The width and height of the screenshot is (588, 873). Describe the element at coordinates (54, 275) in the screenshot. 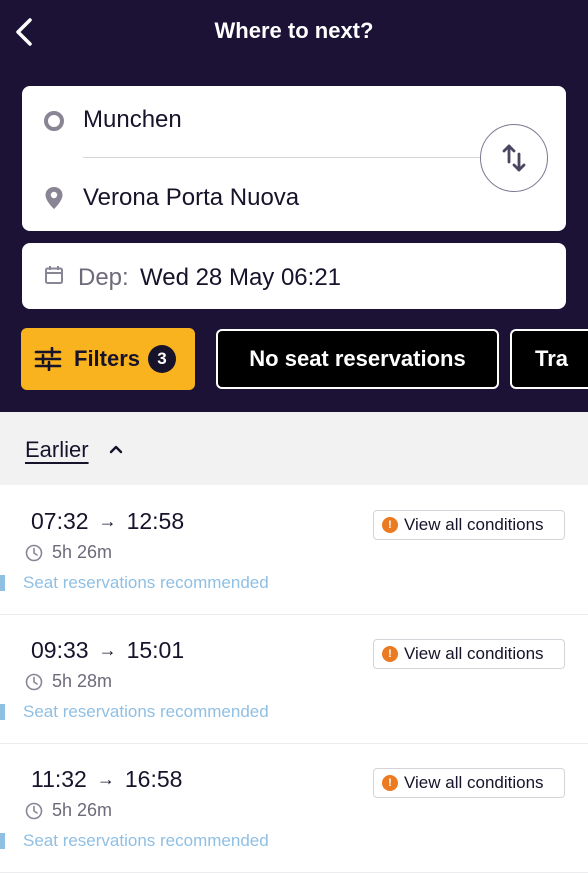

I see `calendar-icon` at that location.